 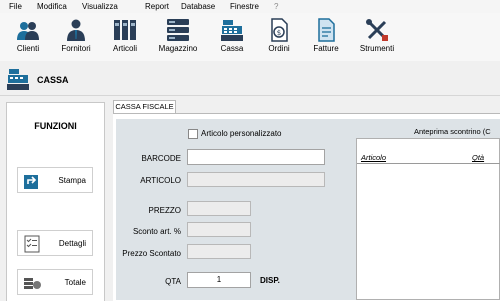 What do you see at coordinates (377, 30) in the screenshot?
I see `tools-icon` at bounding box center [377, 30].